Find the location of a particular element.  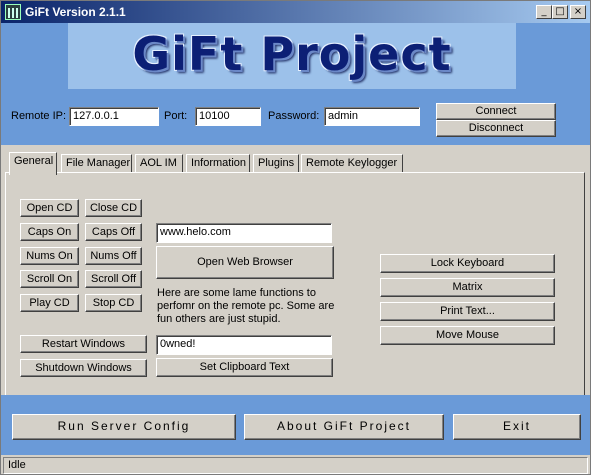

close-button: × is located at coordinates (578, 12).